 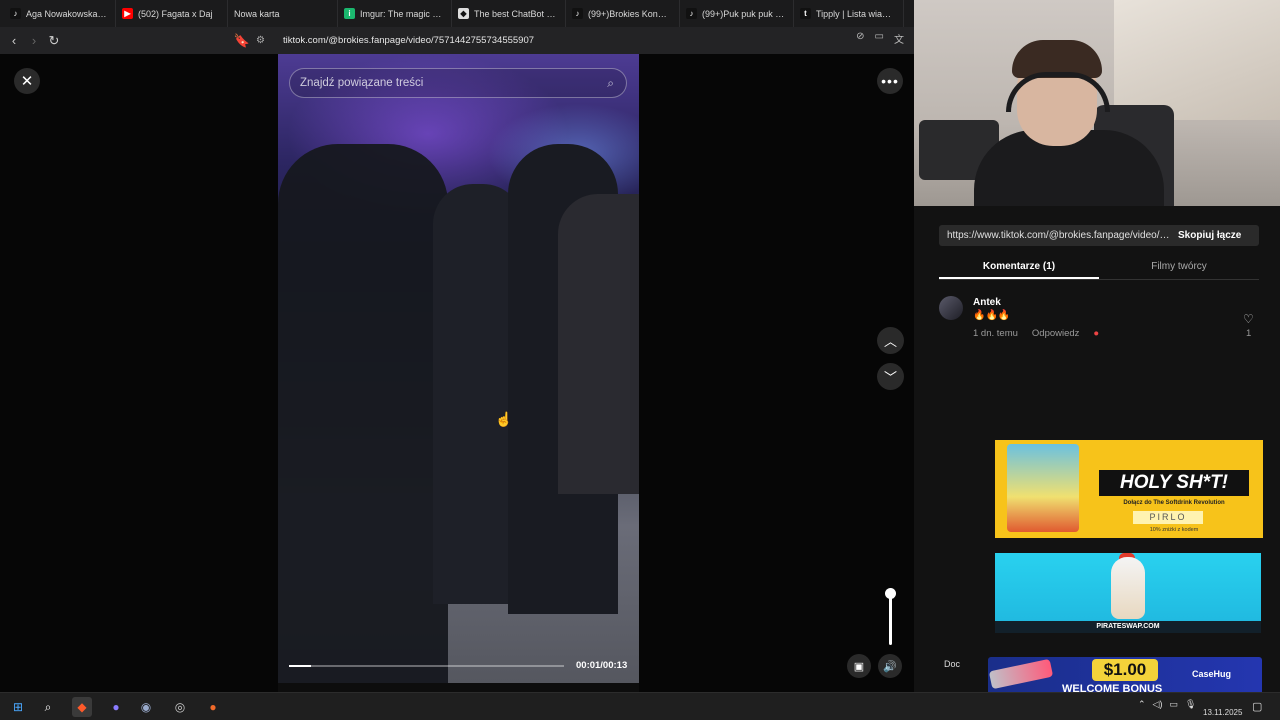 What do you see at coordinates (463, 13) in the screenshot?
I see `chatbot-icon: ◆` at bounding box center [463, 13].